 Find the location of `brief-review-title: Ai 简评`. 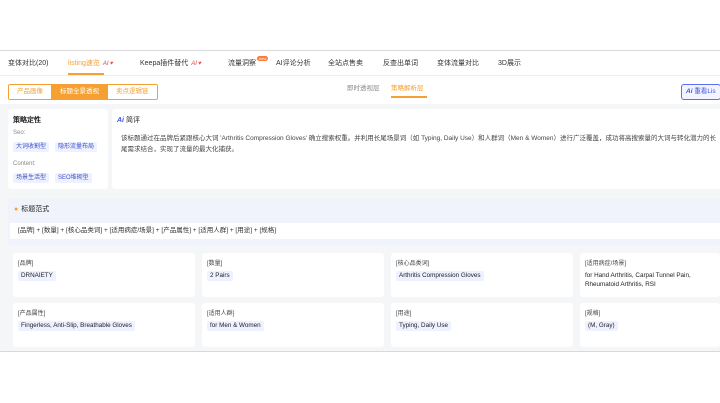

brief-review-title: Ai 简评 is located at coordinates (128, 120).